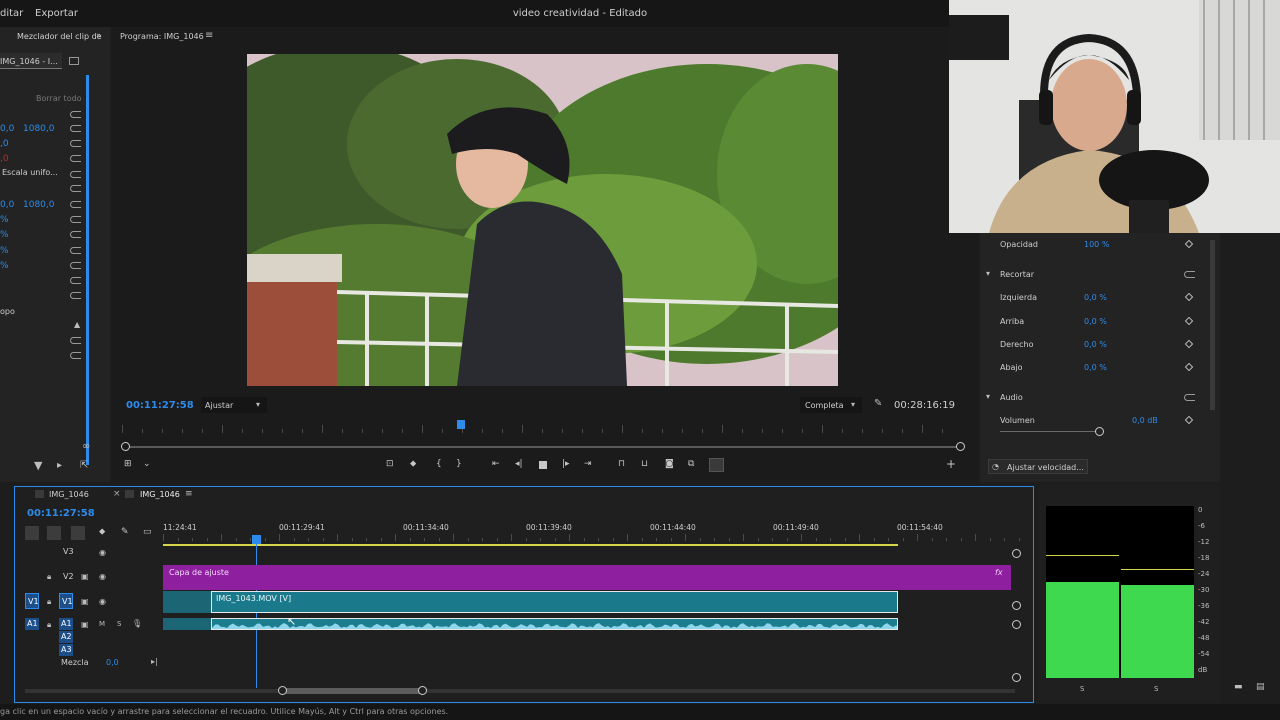 Image resolution: width=1280 pixels, height=720 pixels. I want to click on mute-icon: M, so click(102, 624).